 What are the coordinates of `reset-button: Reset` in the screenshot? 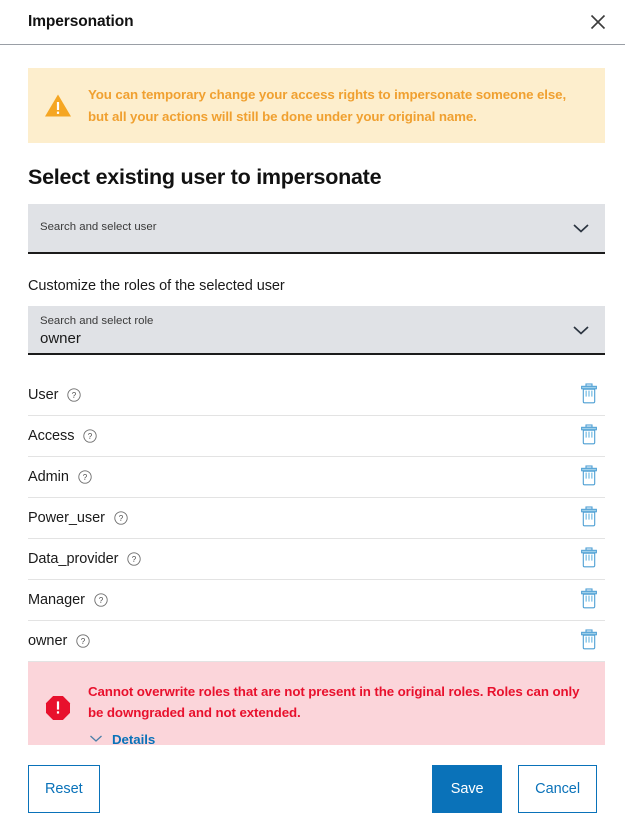 It's located at (64, 789).